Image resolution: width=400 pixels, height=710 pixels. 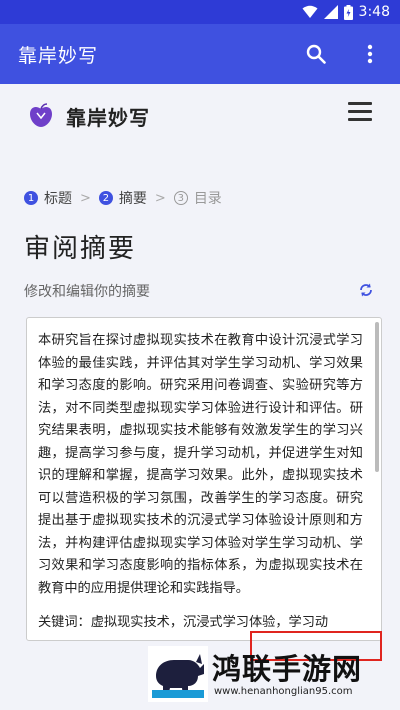 I want to click on more-vert-icon, so click(x=370, y=54).